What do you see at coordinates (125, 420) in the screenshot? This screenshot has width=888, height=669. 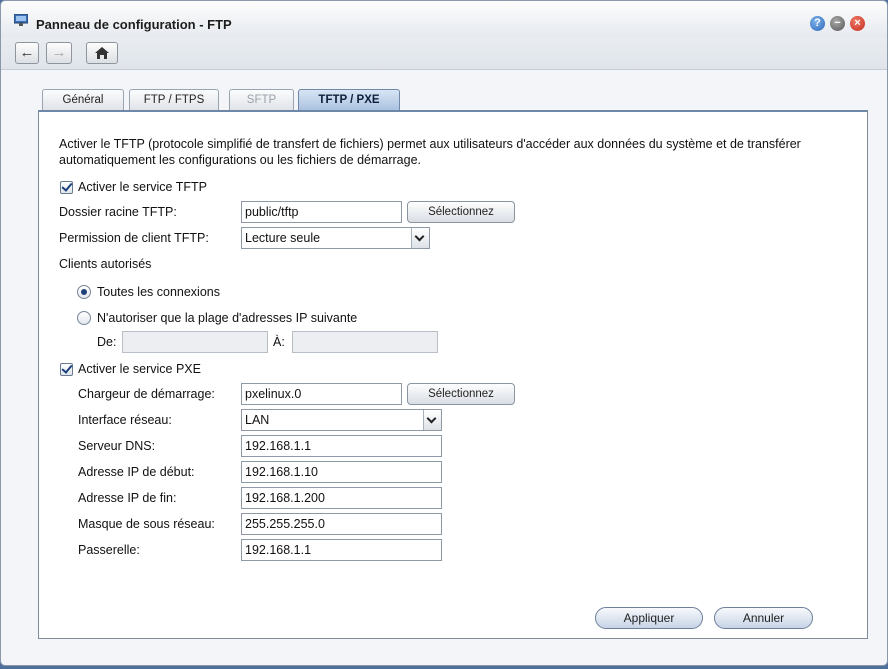 I see `interface-label: Interface réseau:` at bounding box center [125, 420].